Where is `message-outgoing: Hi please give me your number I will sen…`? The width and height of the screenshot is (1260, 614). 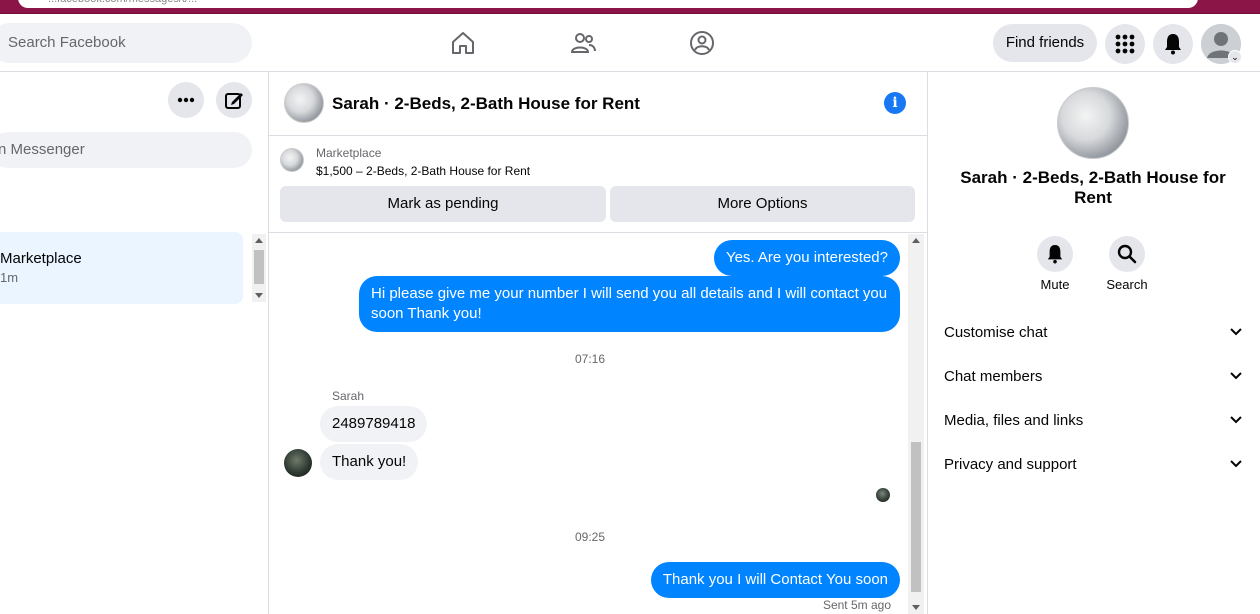 message-outgoing: Hi please give me your number I will sen… is located at coordinates (629, 304).